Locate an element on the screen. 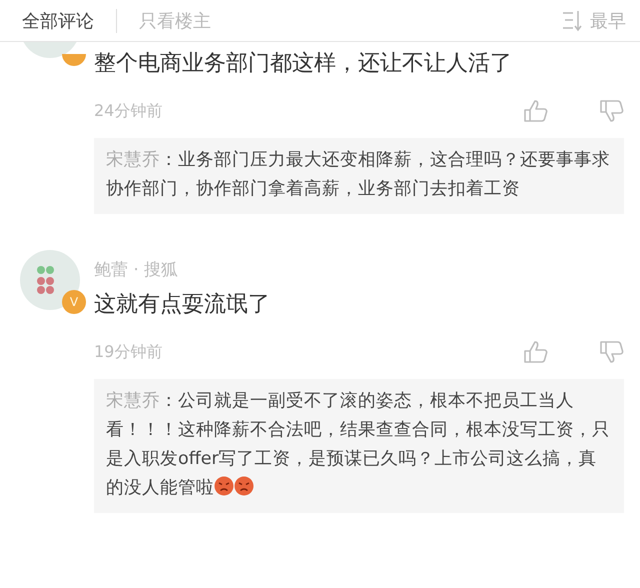 The width and height of the screenshot is (640, 588). comment-time: 19分钟前 is located at coordinates (129, 352).